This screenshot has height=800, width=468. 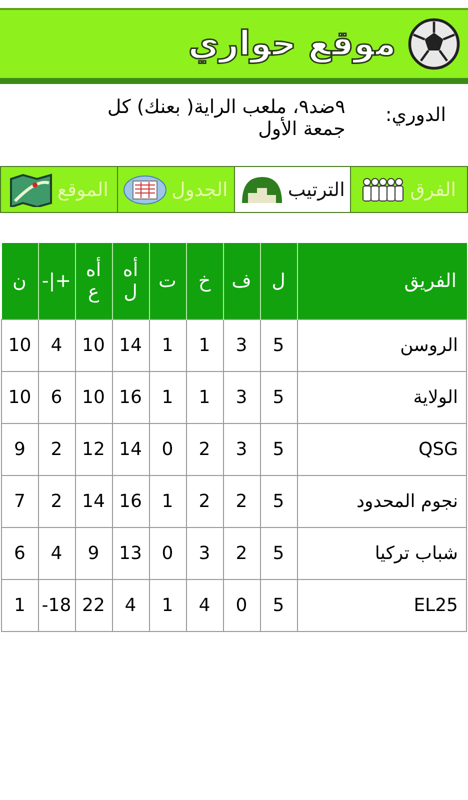 What do you see at coordinates (262, 189) in the screenshot?
I see `podium-icon` at bounding box center [262, 189].